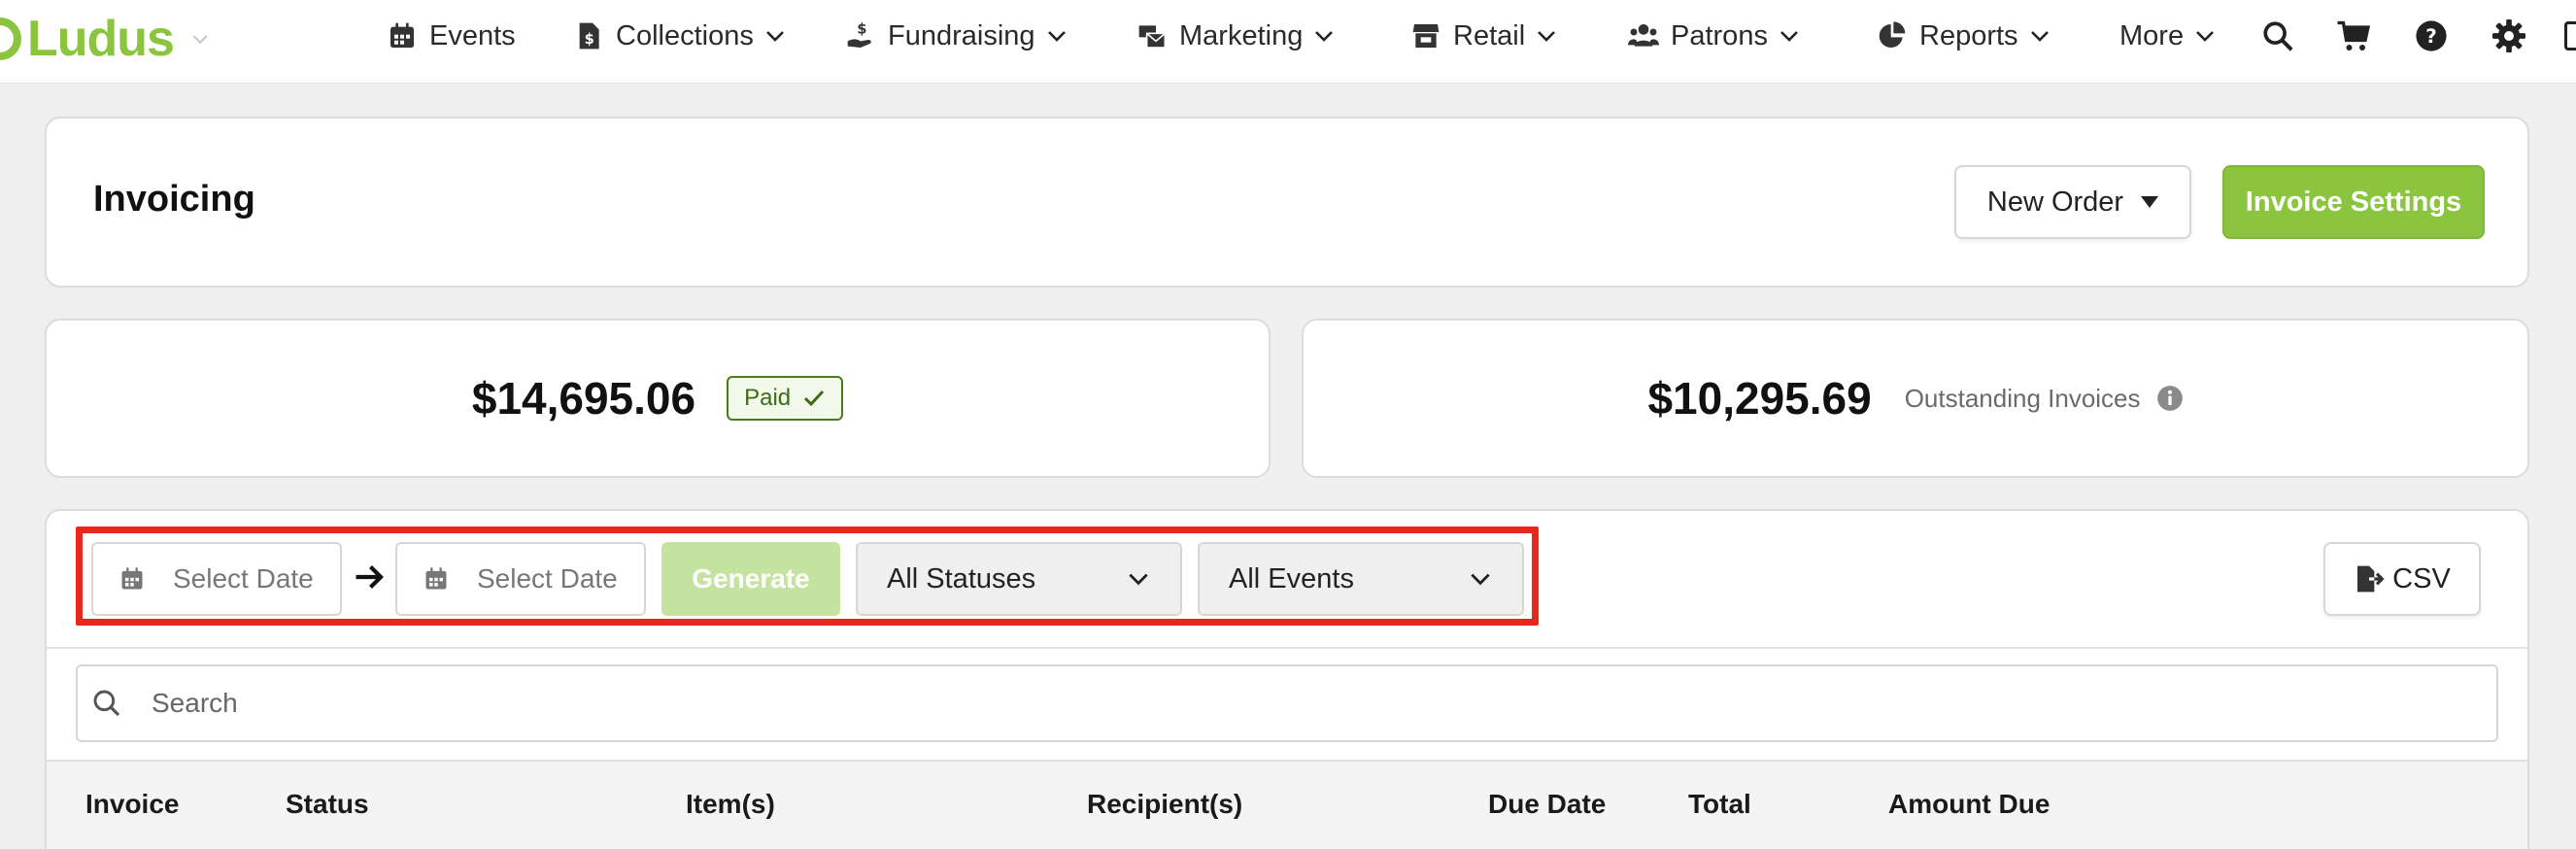  Describe the element at coordinates (243, 578) in the screenshot. I see `start-date-placeholder: Select Date` at that location.